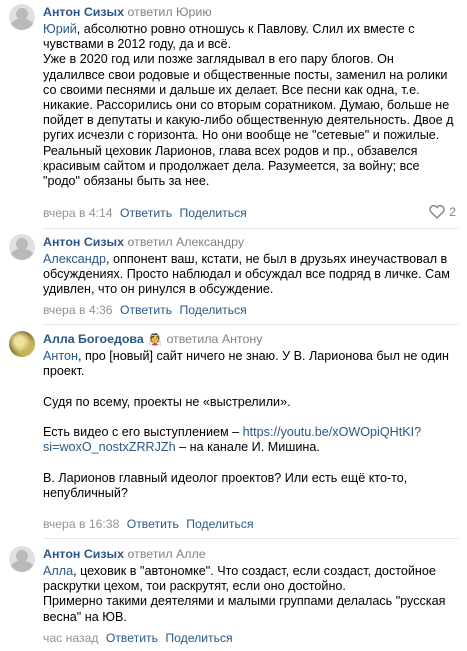 The height and width of the screenshot is (651, 467). What do you see at coordinates (60, 356) in the screenshot?
I see `mention-link: Антон` at bounding box center [60, 356].